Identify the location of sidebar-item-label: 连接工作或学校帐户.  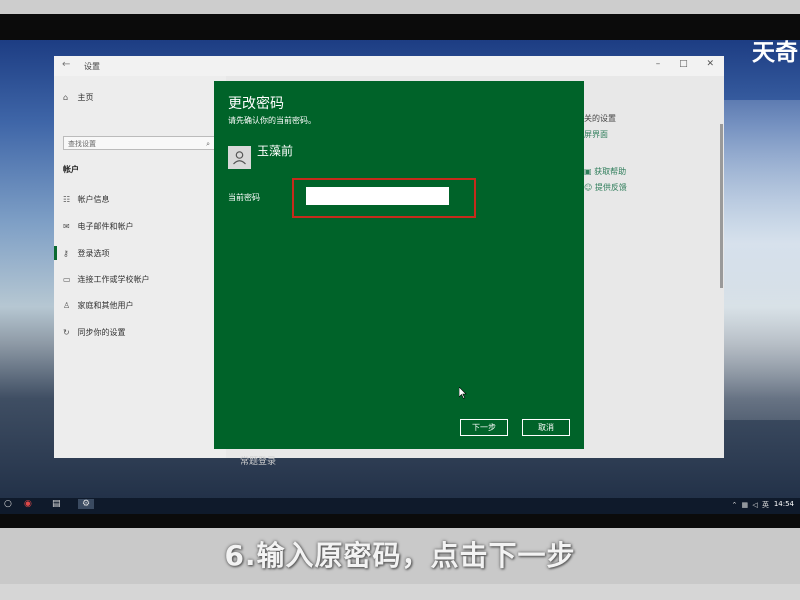
(113, 279).